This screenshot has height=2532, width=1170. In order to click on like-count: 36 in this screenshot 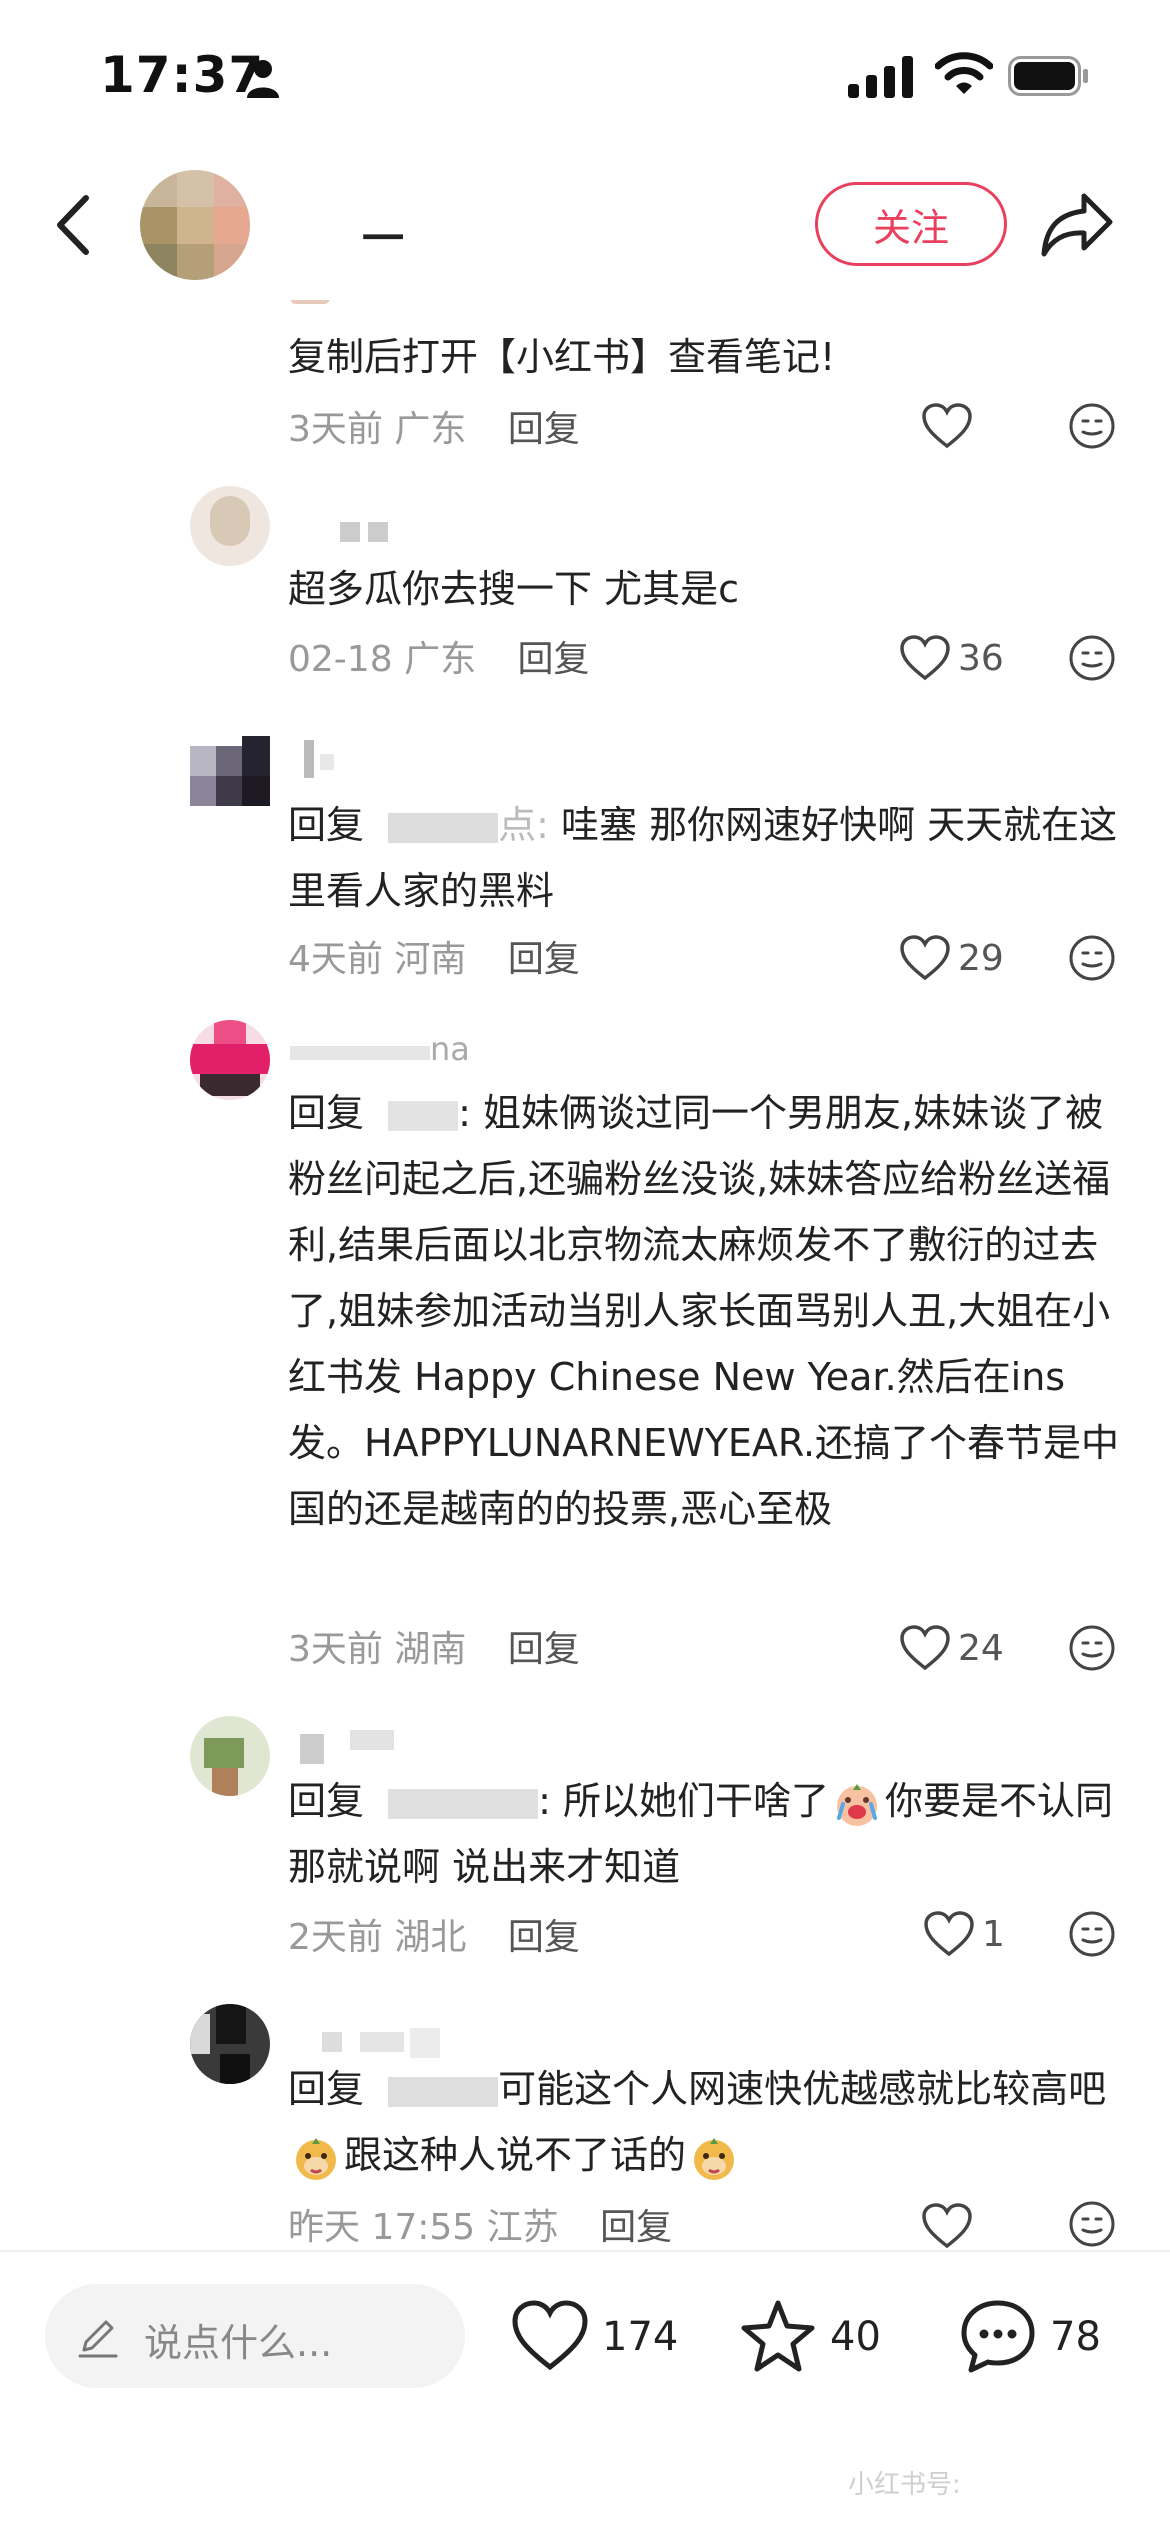, I will do `click(981, 658)`.